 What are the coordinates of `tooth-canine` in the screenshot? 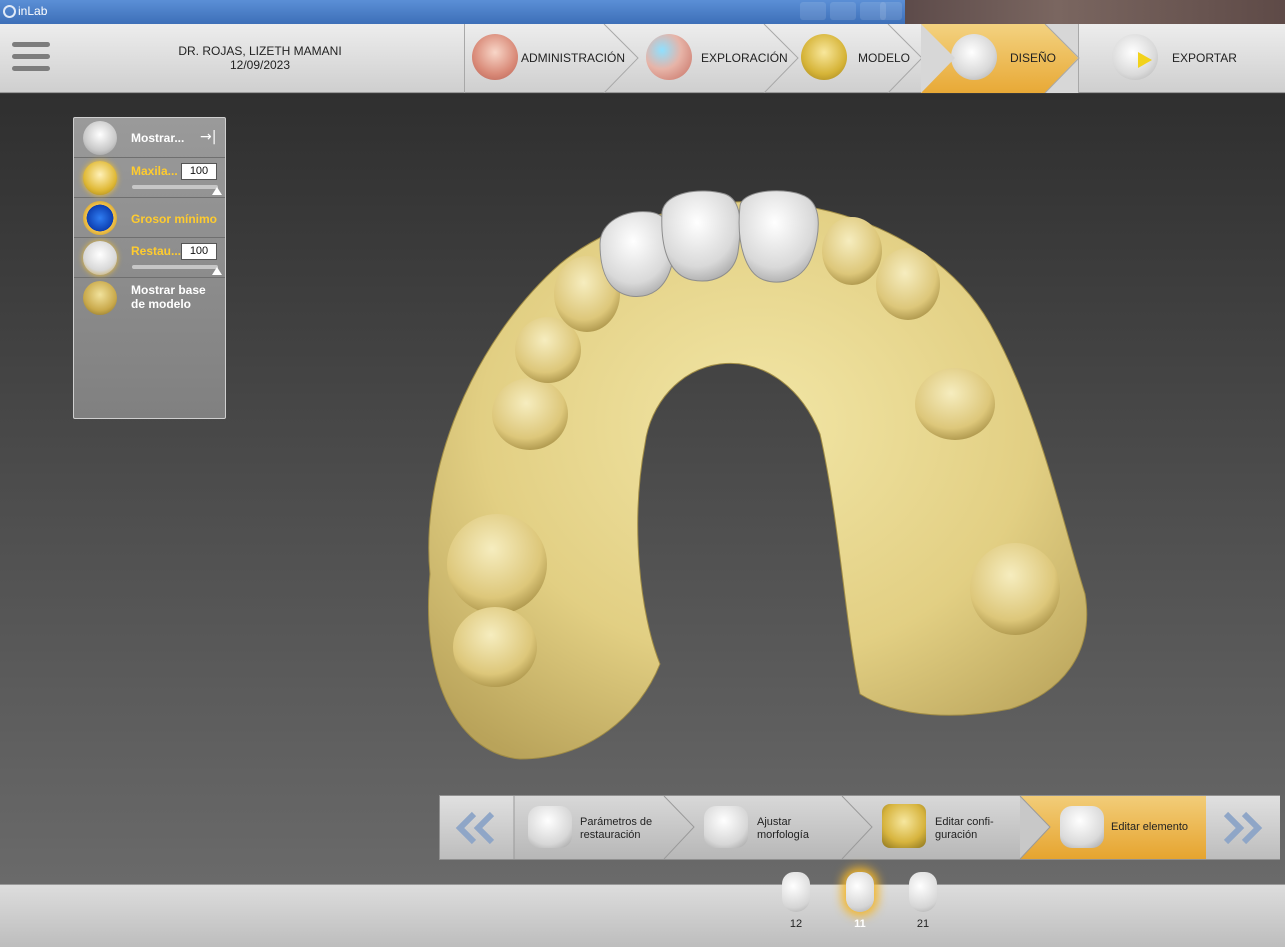 It's located at (852, 251).